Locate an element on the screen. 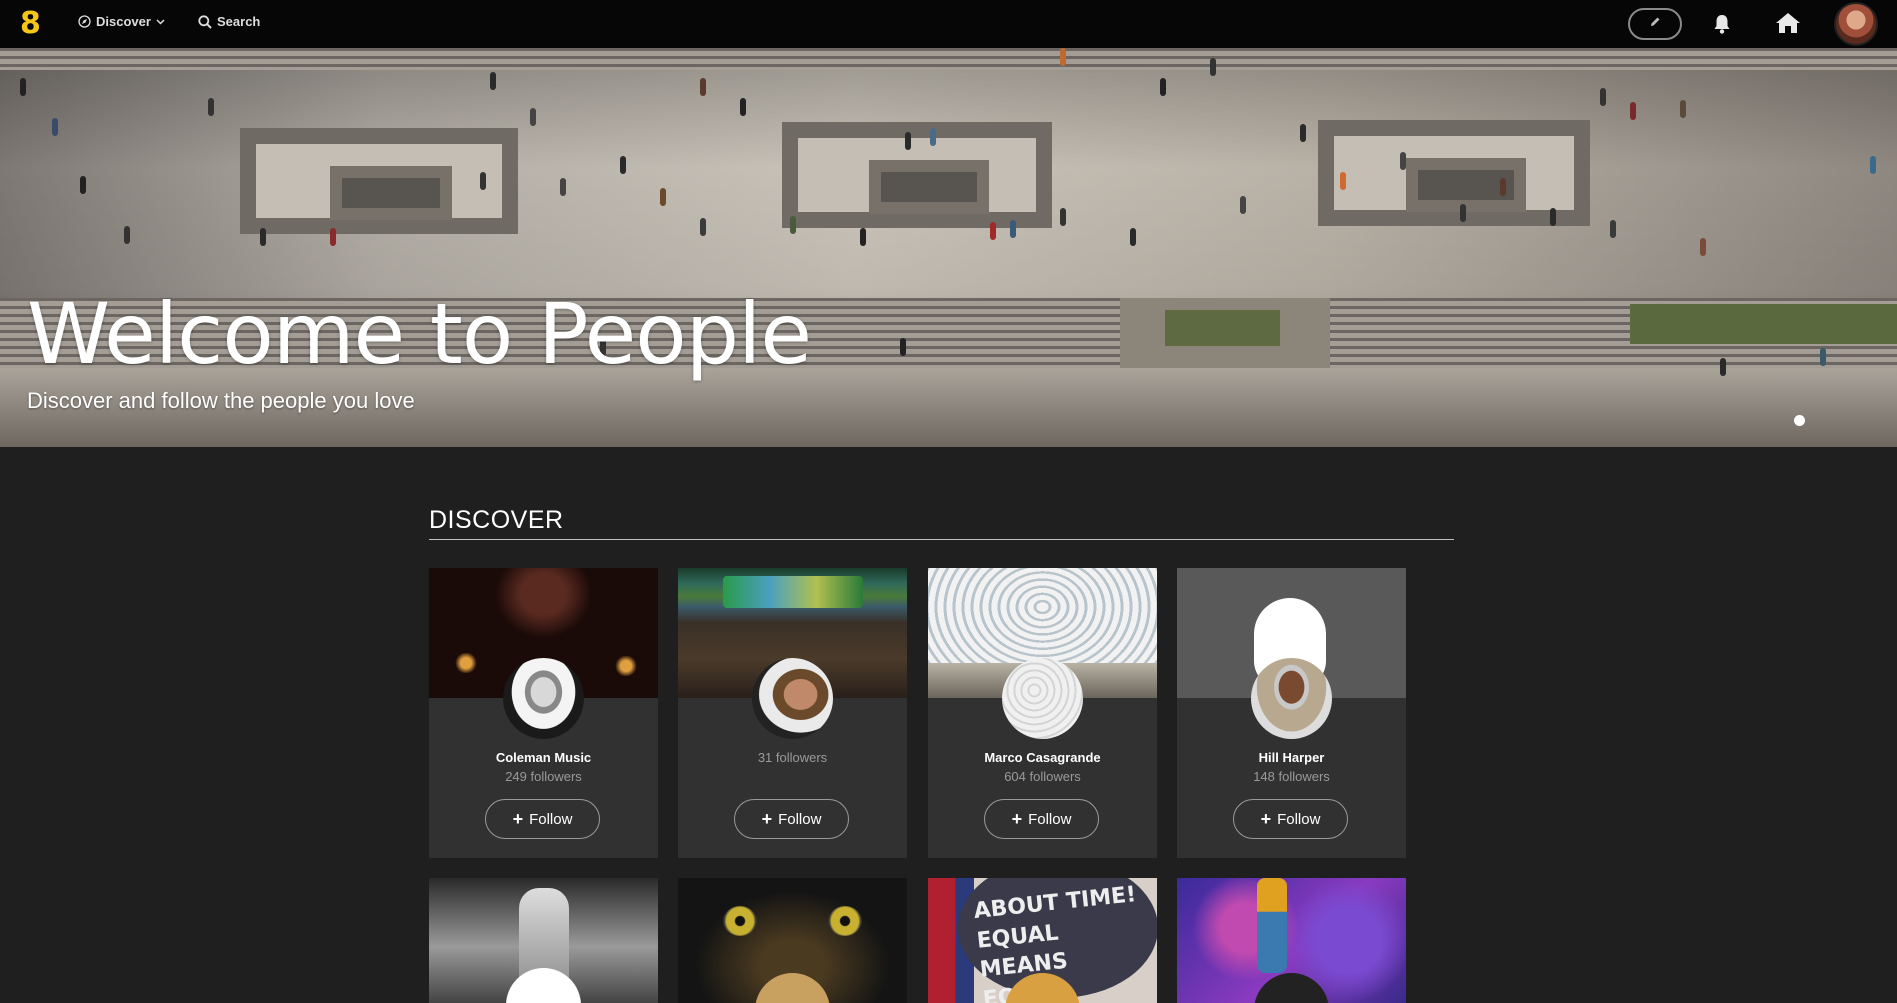  profile-card: Coleman Music 249 followers + Follow is located at coordinates (543, 713).